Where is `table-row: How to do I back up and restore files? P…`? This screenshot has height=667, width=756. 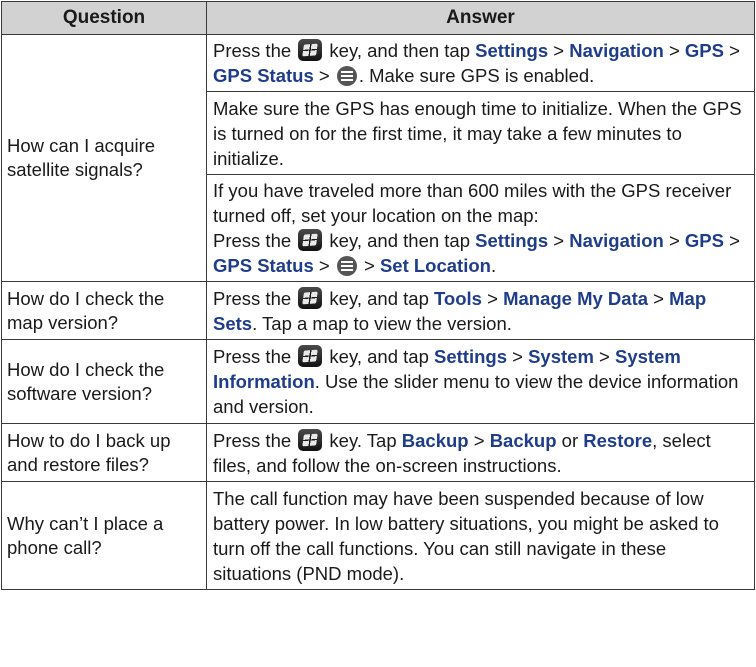
table-row: How to do I back up and restore files? P… is located at coordinates (378, 452).